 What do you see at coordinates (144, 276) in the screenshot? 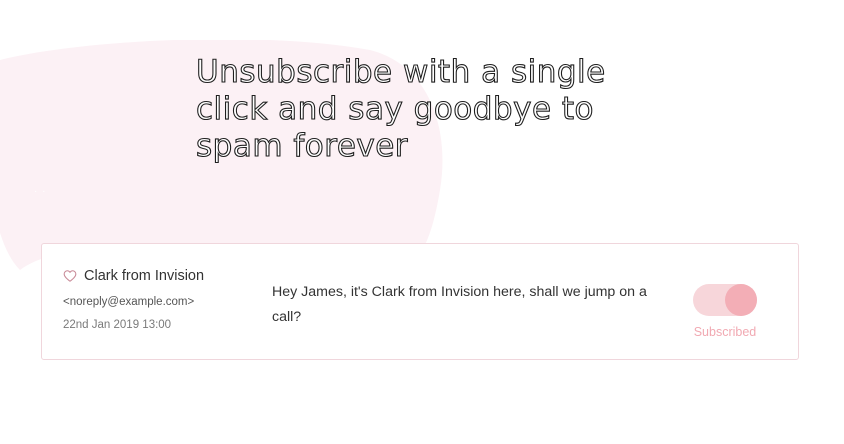
I see `sender-name: Clark from Invision` at bounding box center [144, 276].